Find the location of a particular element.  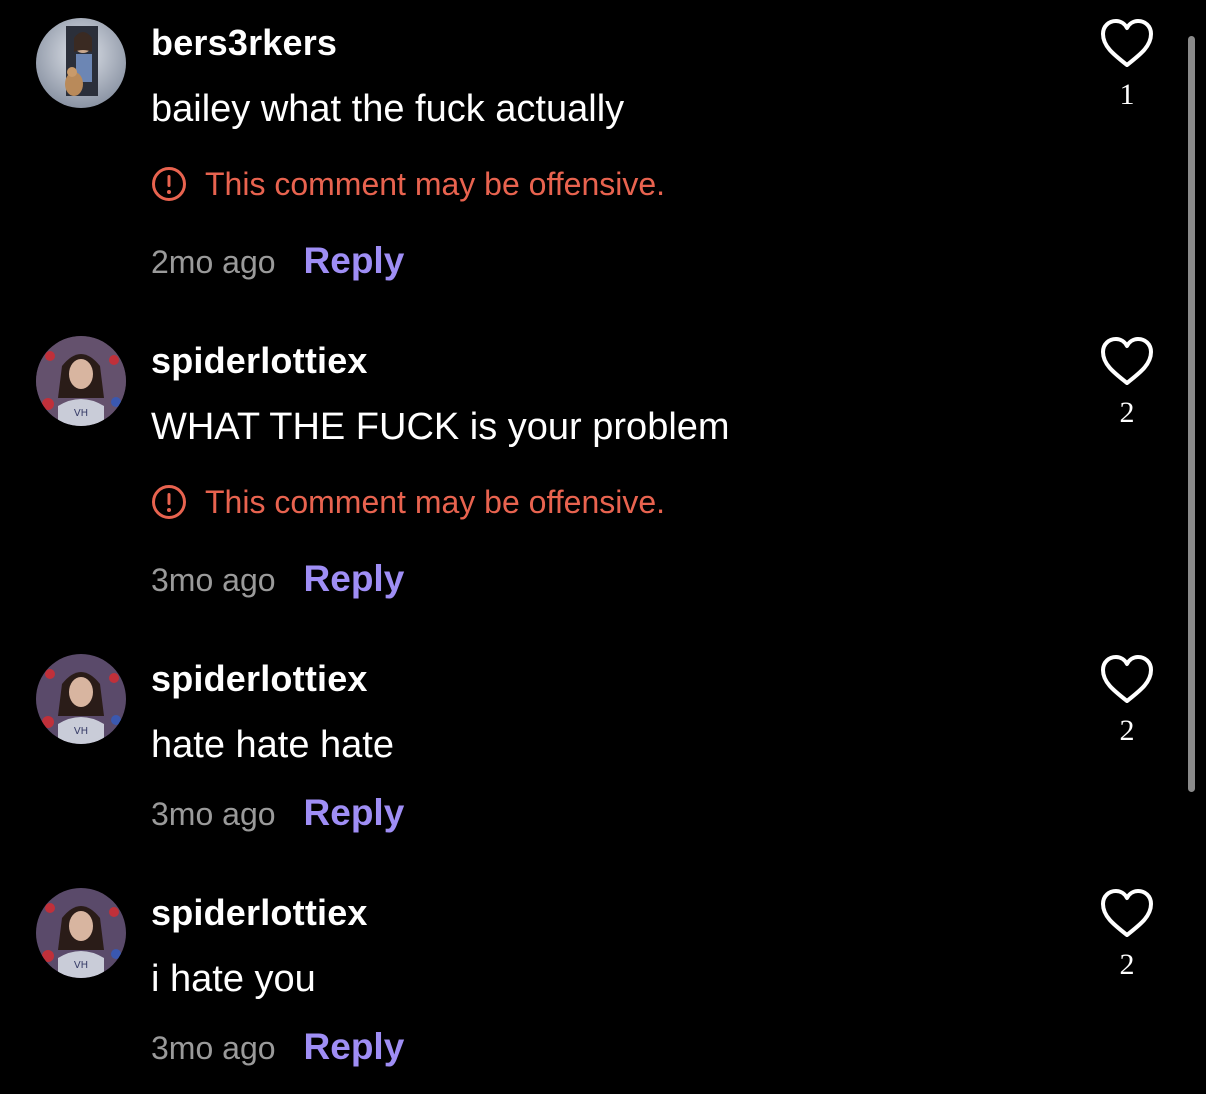

comment-text: hate hate hate is located at coordinates (272, 745).